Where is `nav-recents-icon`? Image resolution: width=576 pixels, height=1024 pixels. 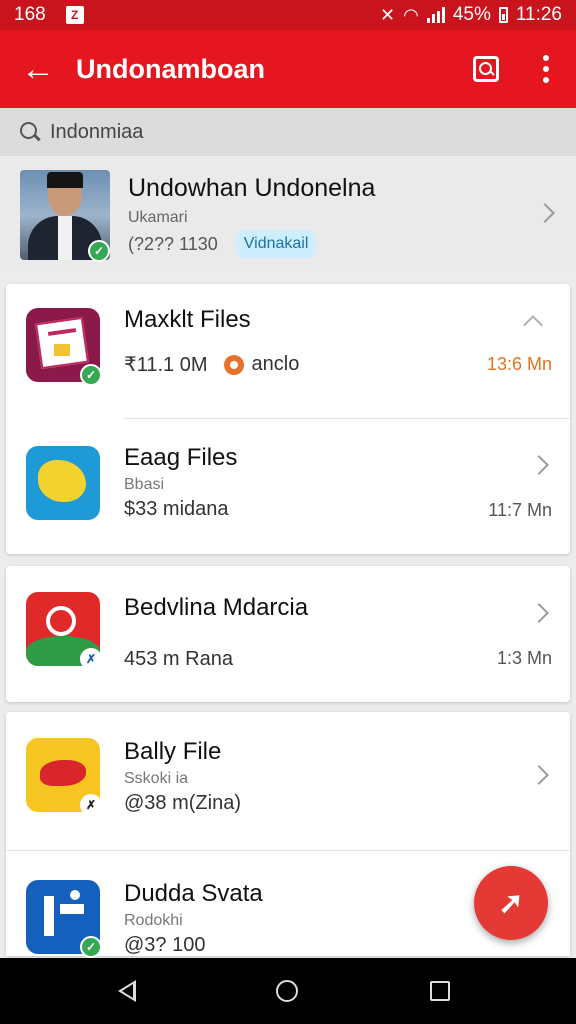
nav-recents-icon is located at coordinates (440, 991).